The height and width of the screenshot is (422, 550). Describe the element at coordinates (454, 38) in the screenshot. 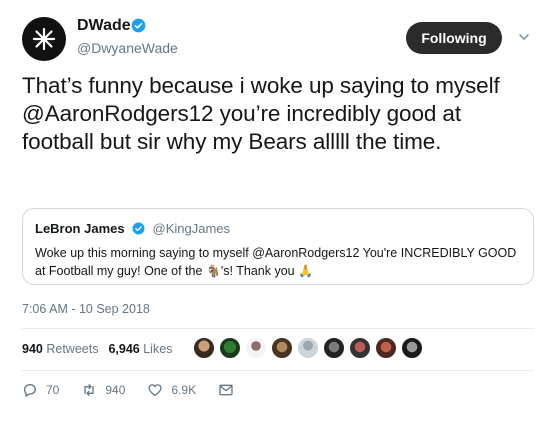

I see `following-button: Following` at that location.